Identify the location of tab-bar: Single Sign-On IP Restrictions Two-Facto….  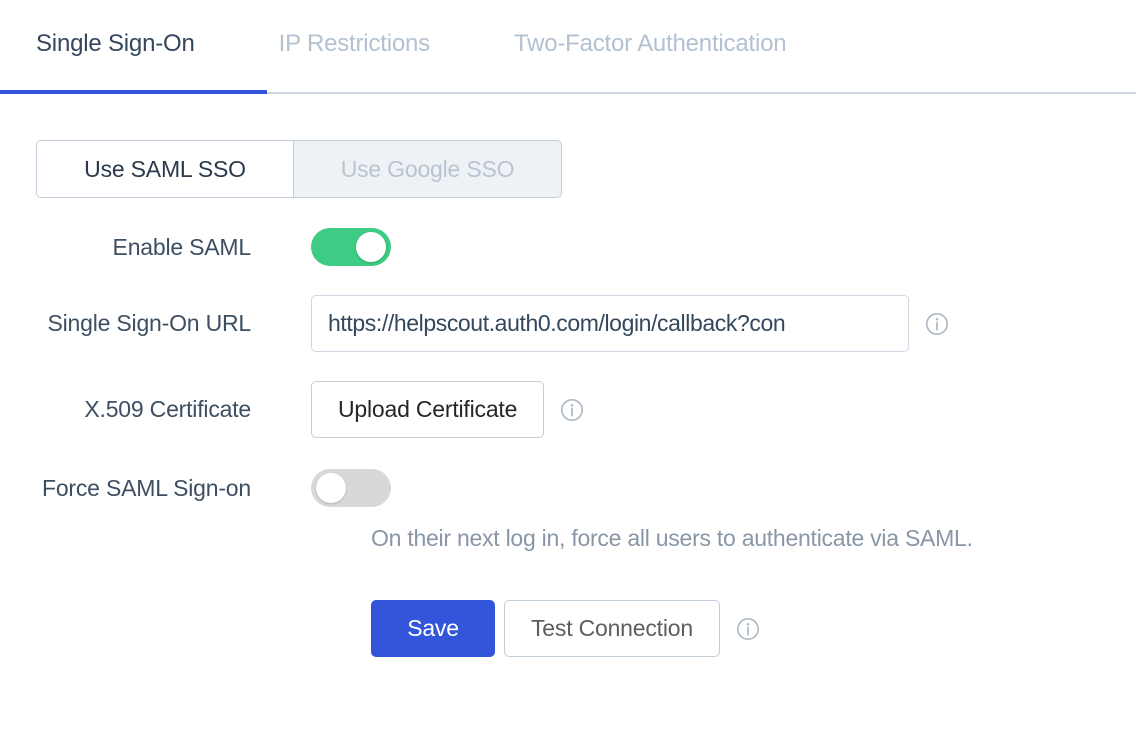
(568, 47).